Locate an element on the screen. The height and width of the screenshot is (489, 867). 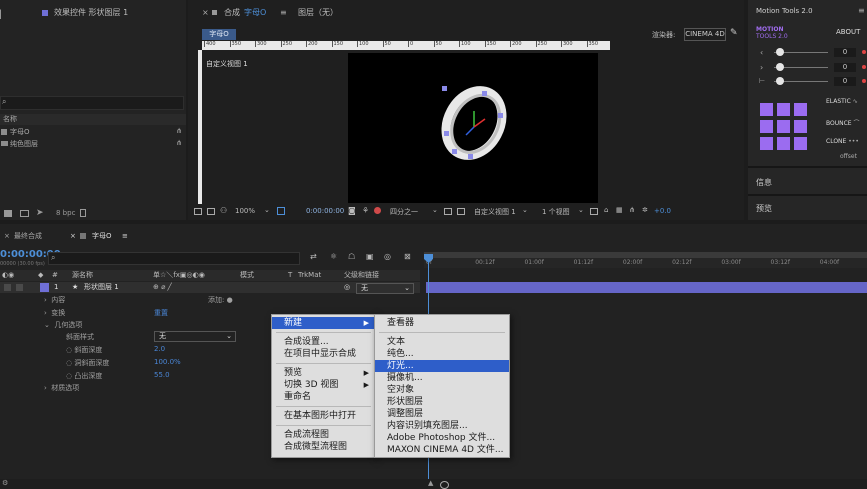
offset-label: offset is located at coordinates (848, 156).